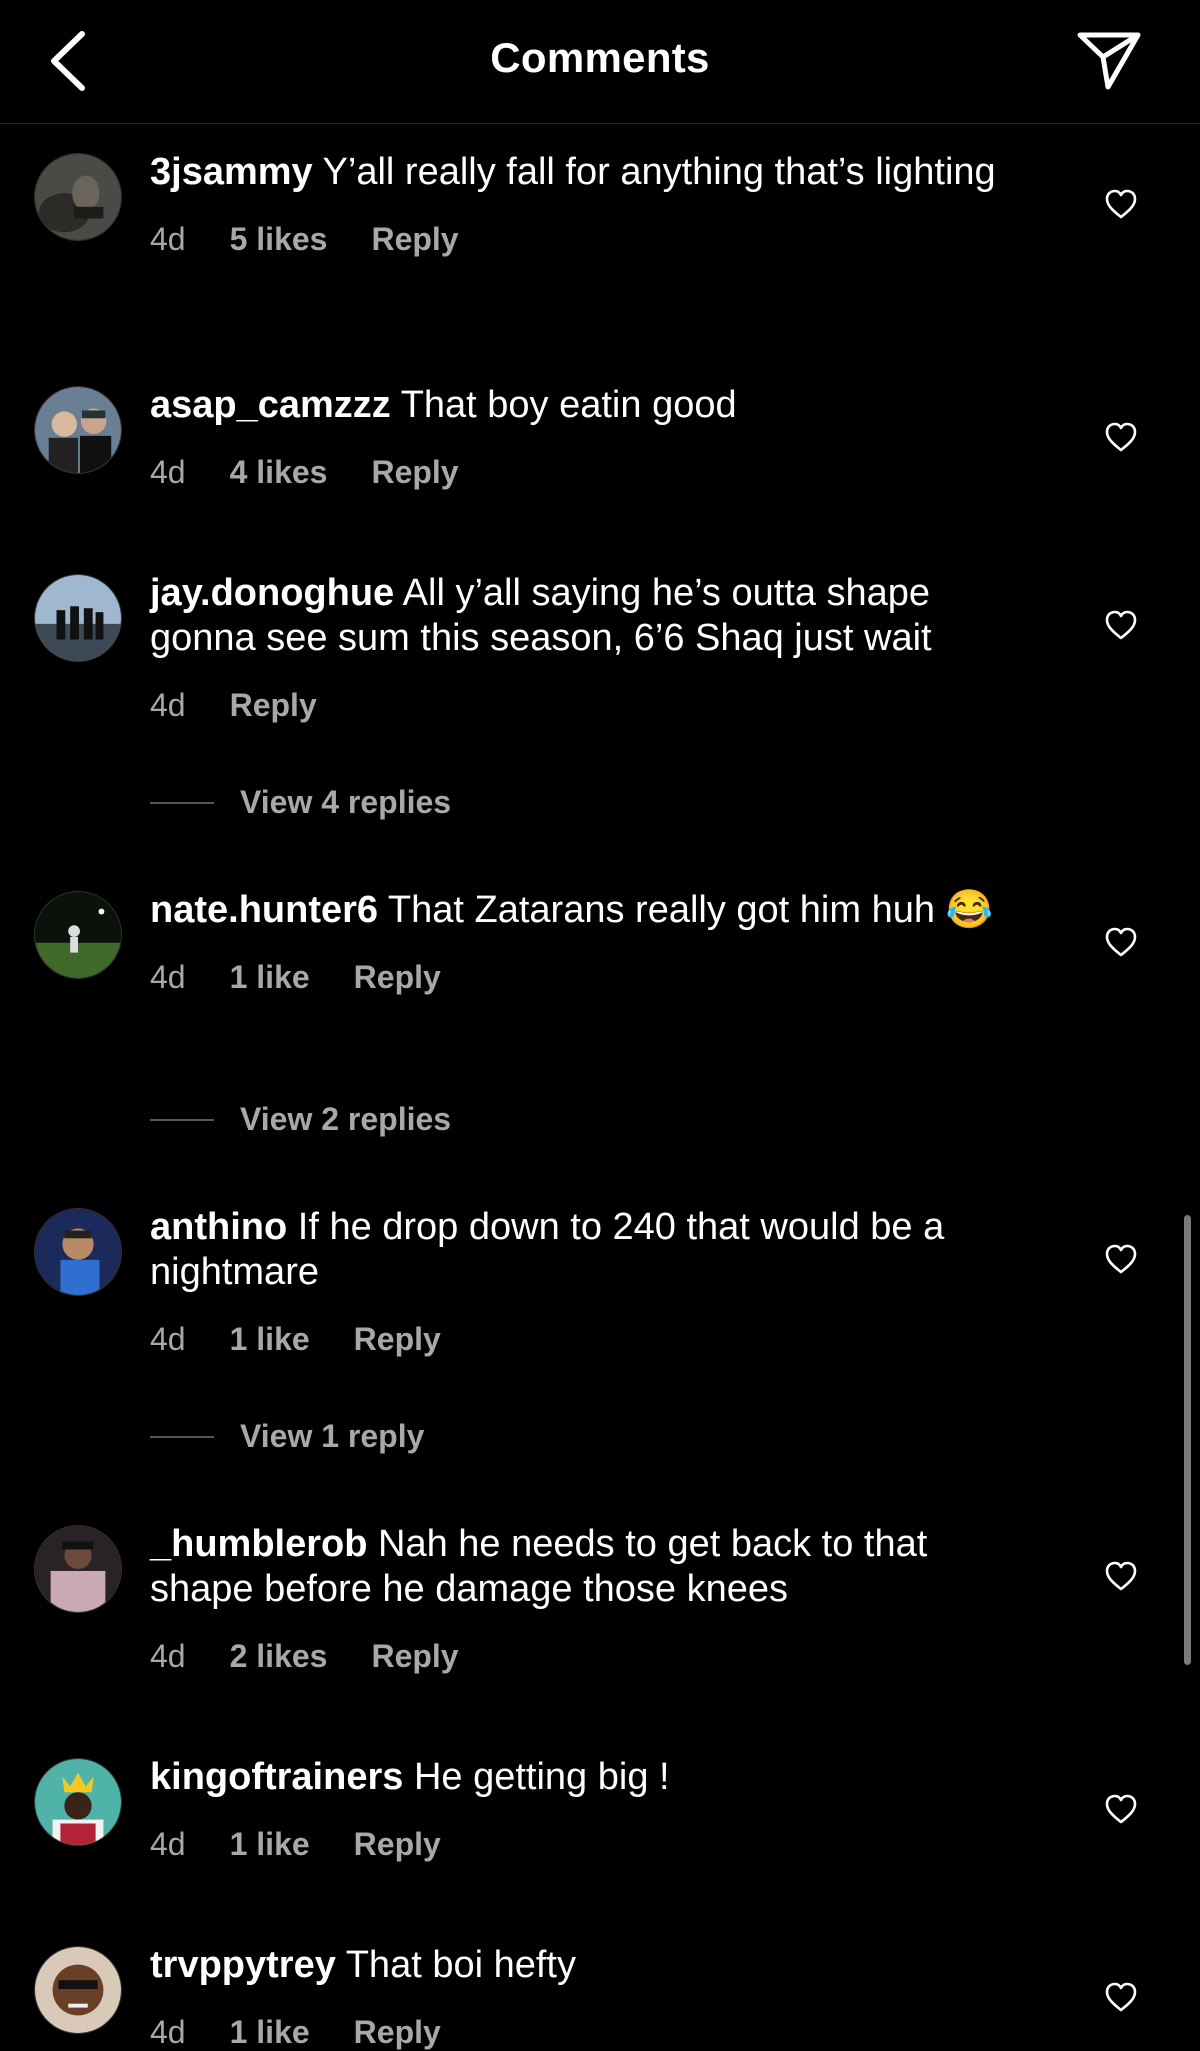 This screenshot has width=1200, height=2051. I want to click on comment-meta: 4d Reply, so click(590, 705).